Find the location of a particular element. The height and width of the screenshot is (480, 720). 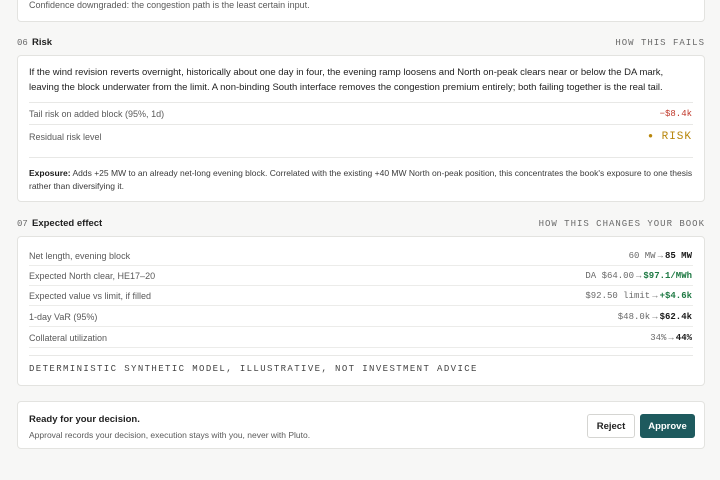

after-value: +$4.6k is located at coordinates (675, 296).